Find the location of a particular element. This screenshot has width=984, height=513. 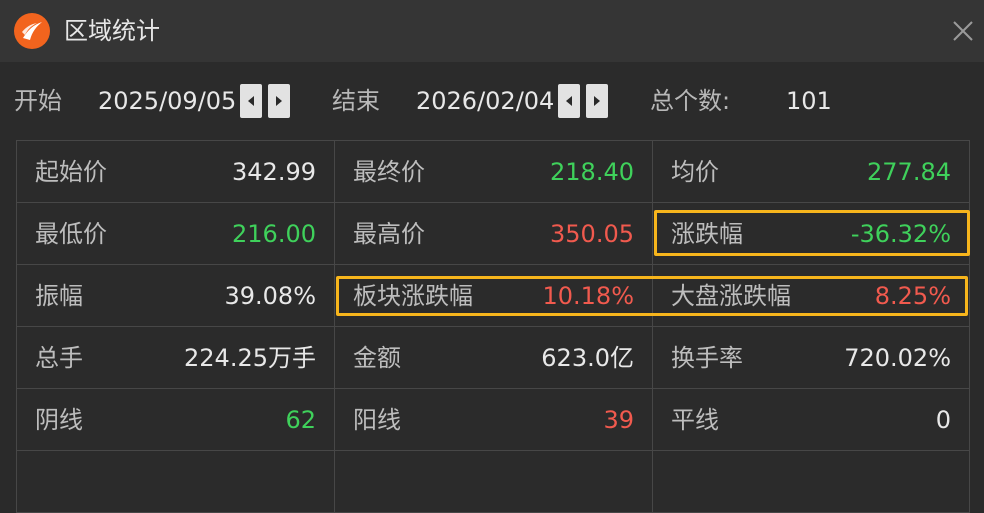

stat-cell-sector-change: 板块涨跌幅 10.18% is located at coordinates (493, 295).